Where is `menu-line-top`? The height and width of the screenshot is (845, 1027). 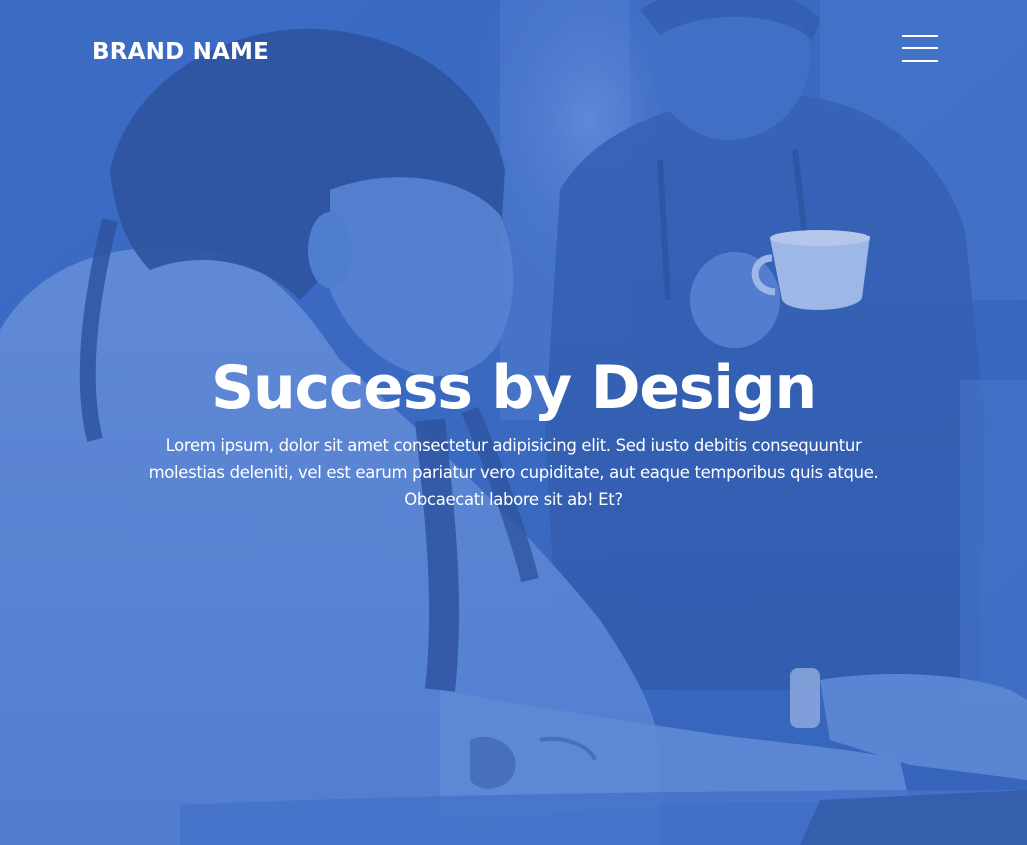
menu-line-top is located at coordinates (920, 36).